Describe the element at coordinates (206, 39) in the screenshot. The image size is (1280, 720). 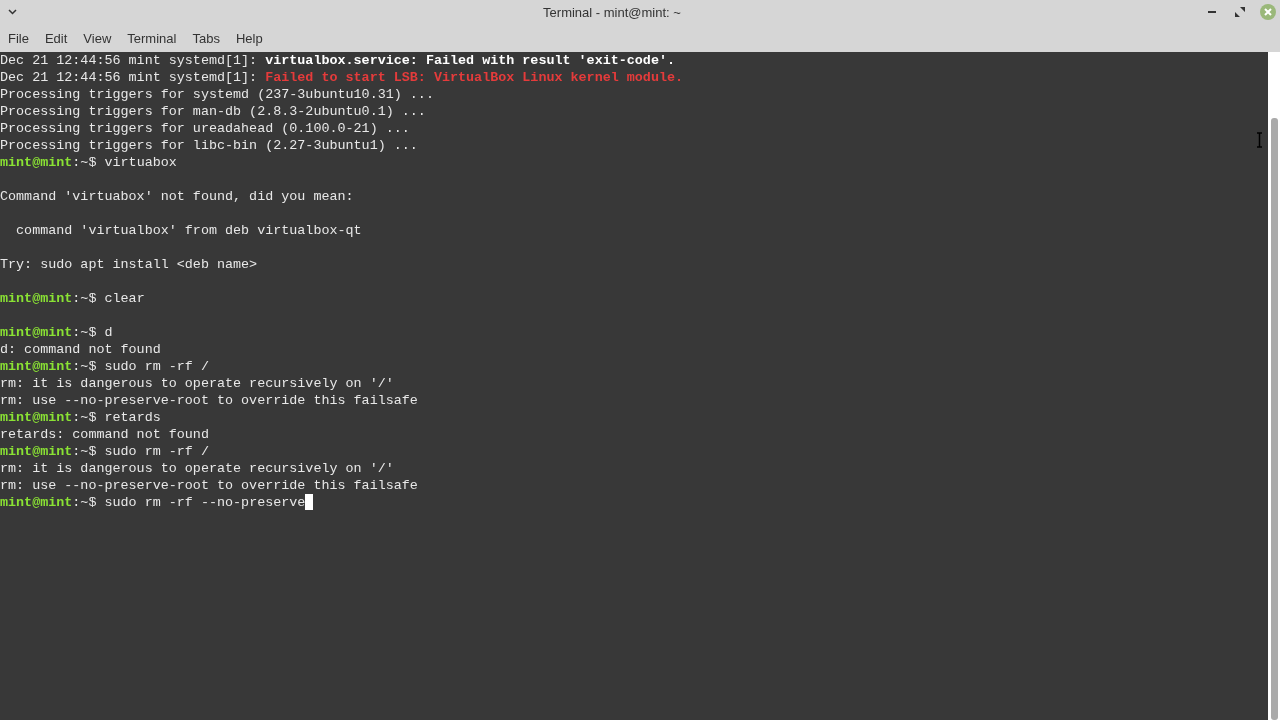
I see `menu-item: Tabs` at that location.